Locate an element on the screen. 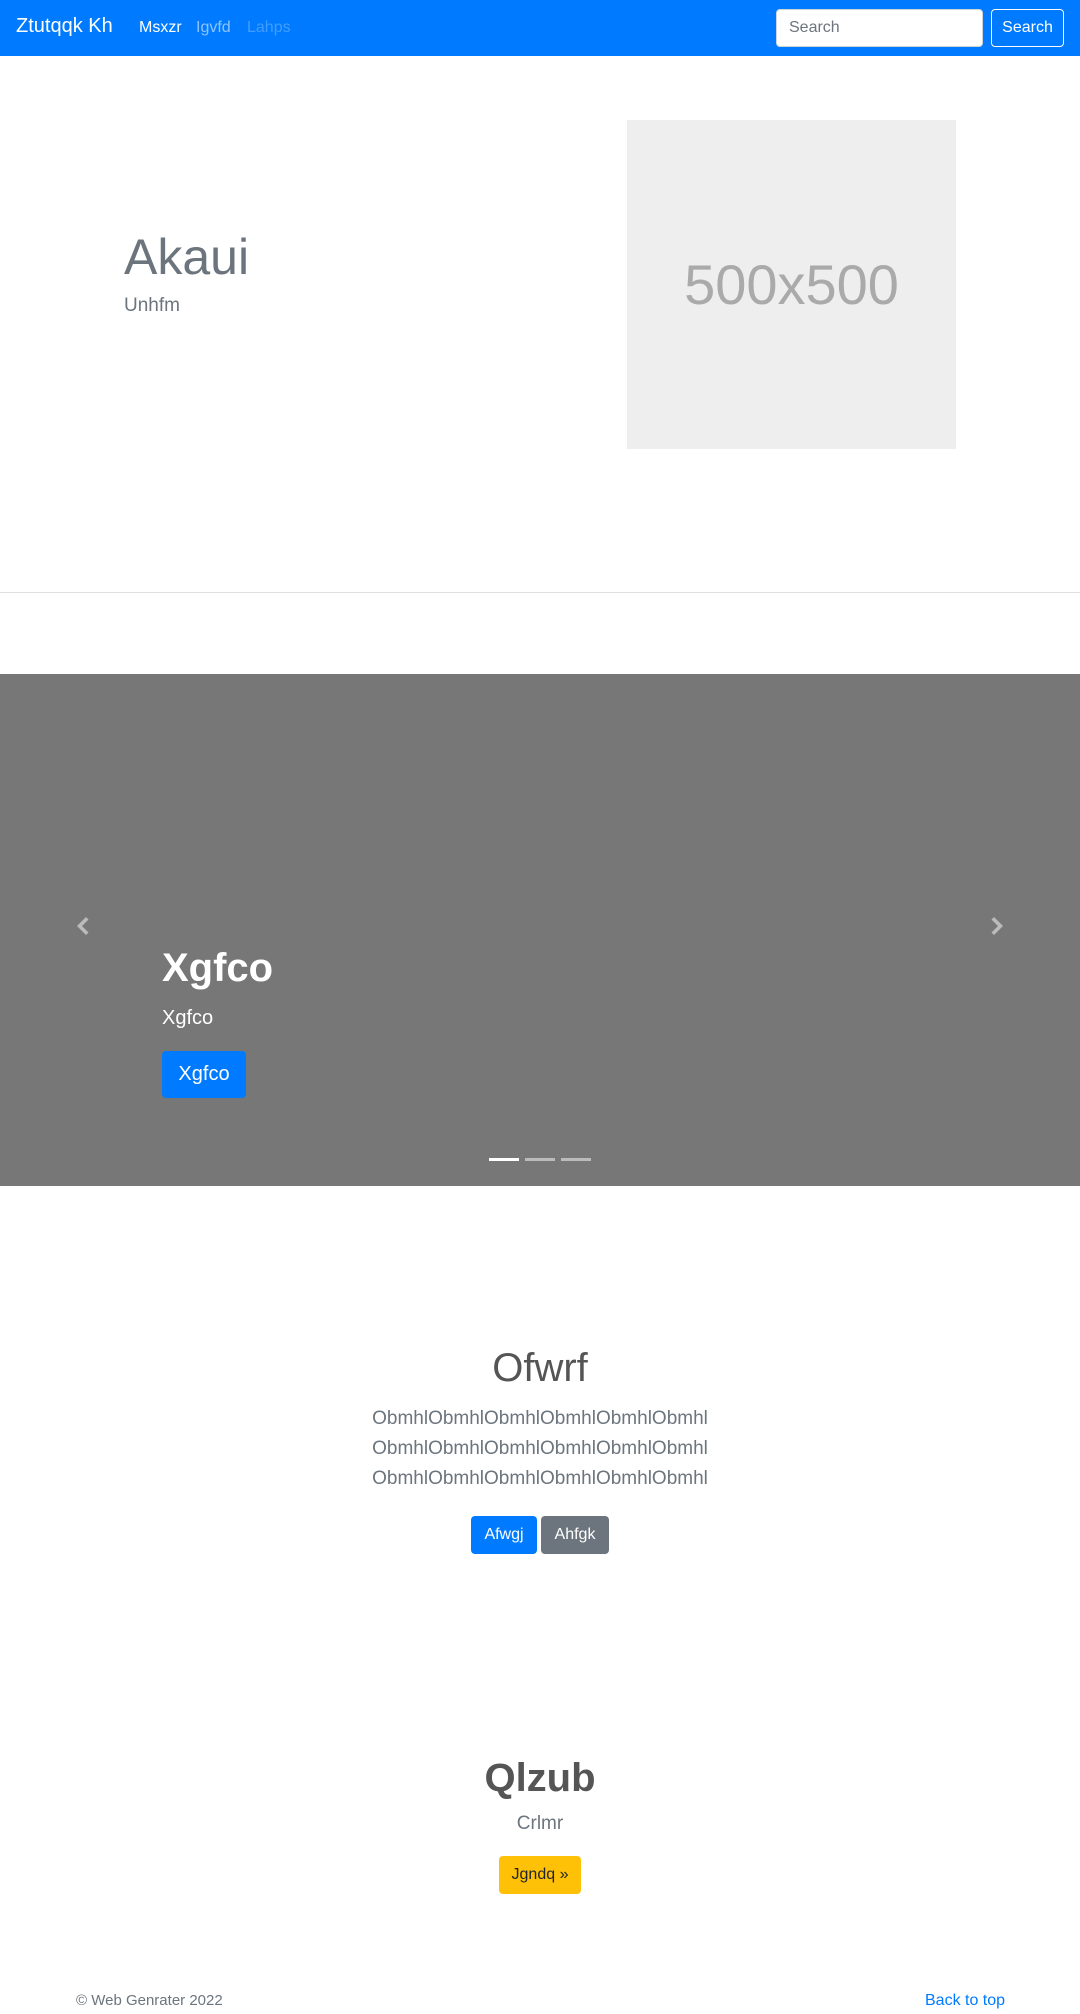  carousel-prev-icon is located at coordinates (82, 926).